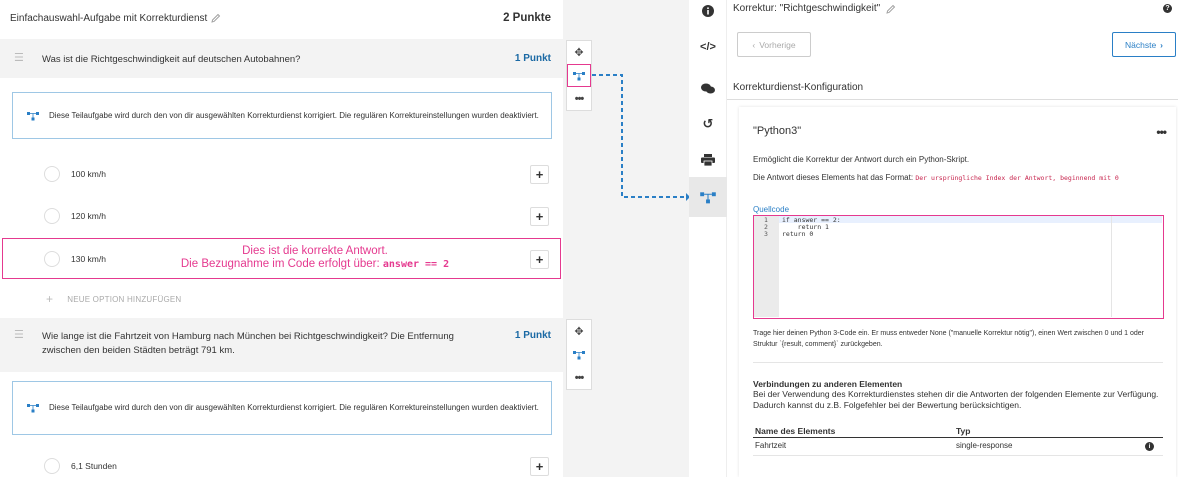 This screenshot has width=1178, height=477. What do you see at coordinates (798, 234) in the screenshot?
I see `code-line: return 0` at bounding box center [798, 234].